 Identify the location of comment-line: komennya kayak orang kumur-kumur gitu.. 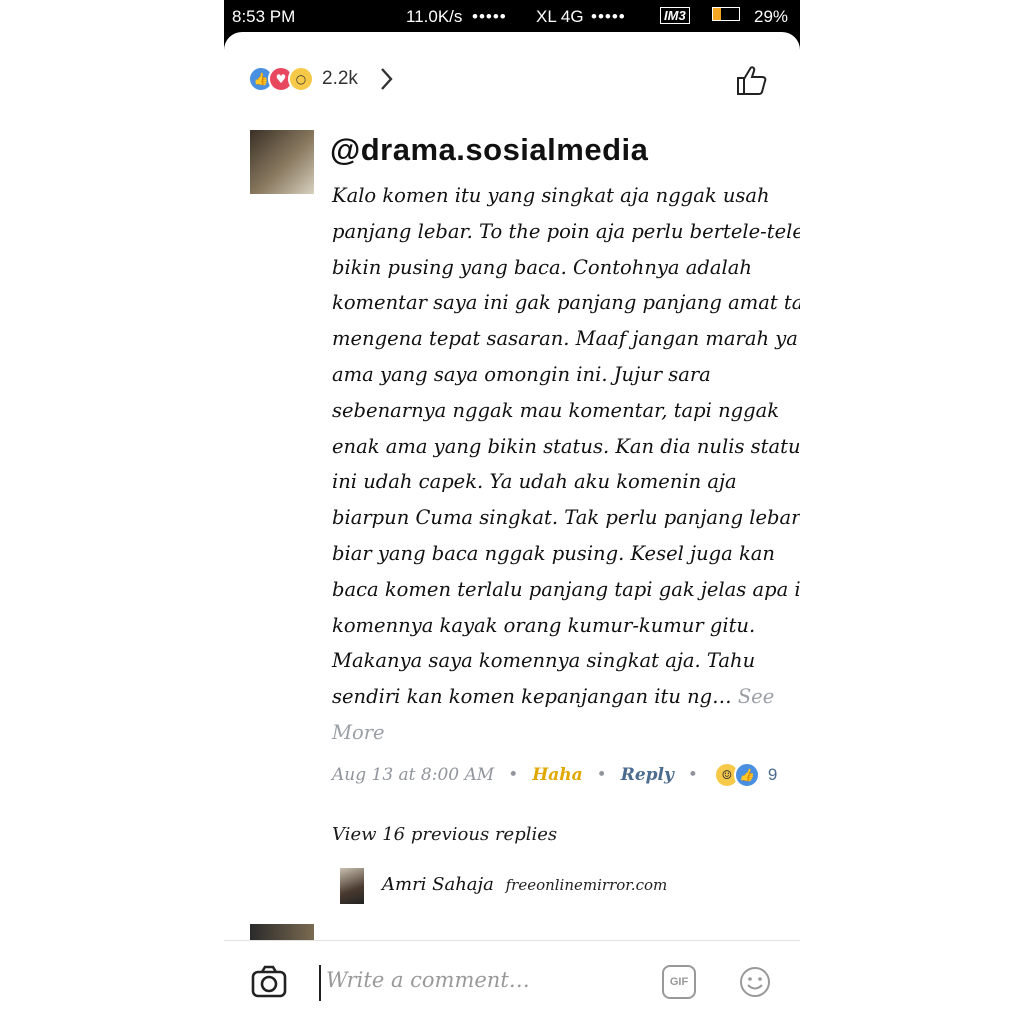
(544, 625).